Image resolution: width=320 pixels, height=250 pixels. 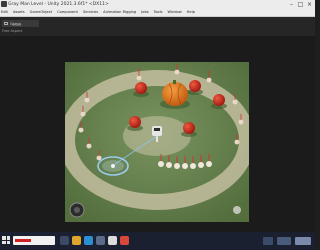 What do you see at coordinates (67, 12) in the screenshot?
I see `menu-component: Component` at bounding box center [67, 12].